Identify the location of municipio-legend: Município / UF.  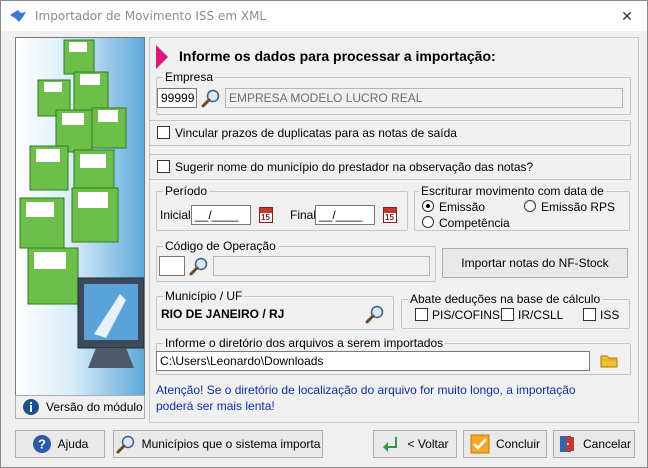
(204, 296).